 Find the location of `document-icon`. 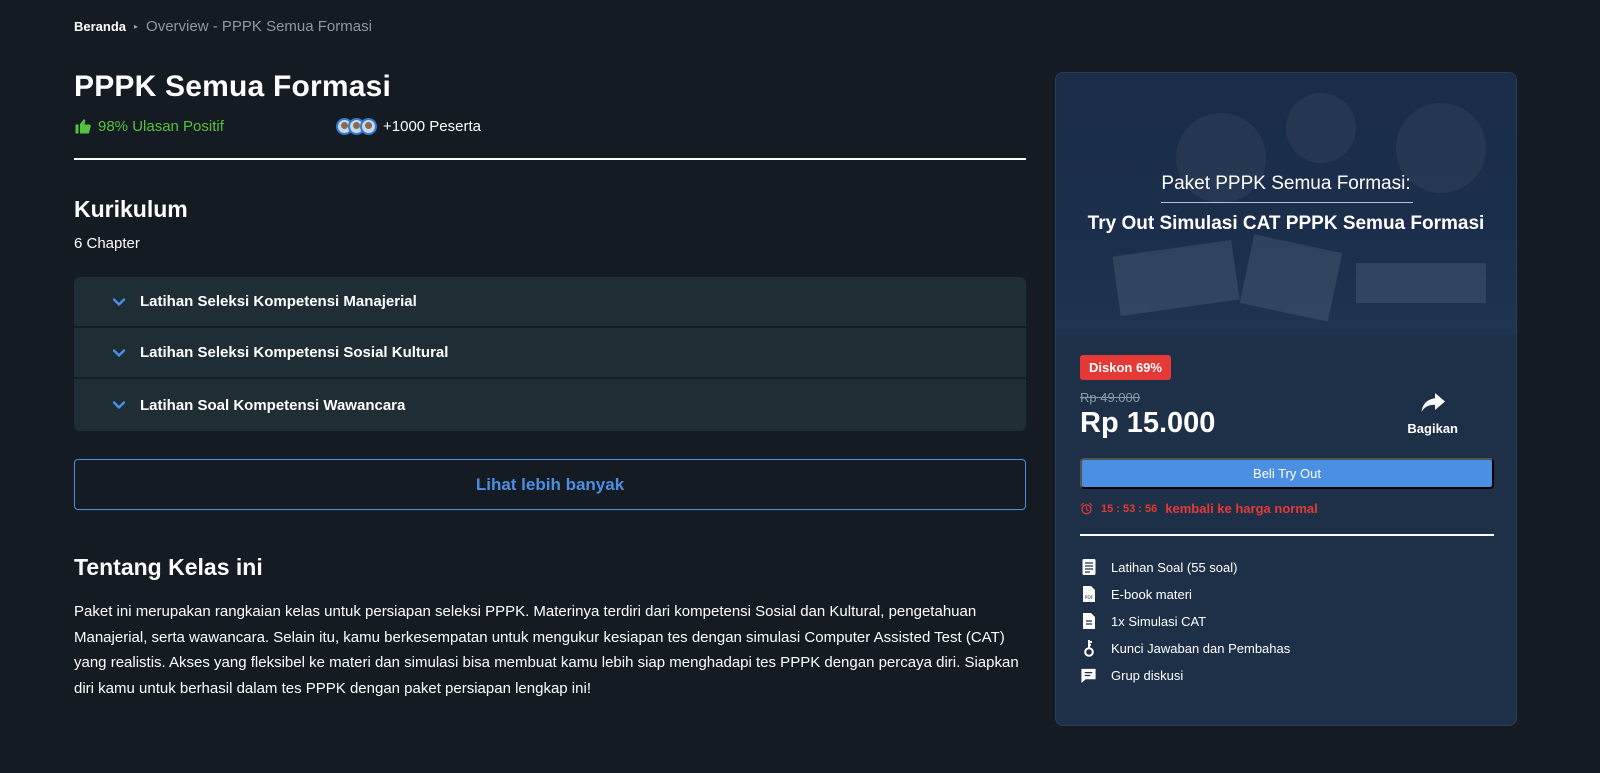

document-icon is located at coordinates (1088, 567).